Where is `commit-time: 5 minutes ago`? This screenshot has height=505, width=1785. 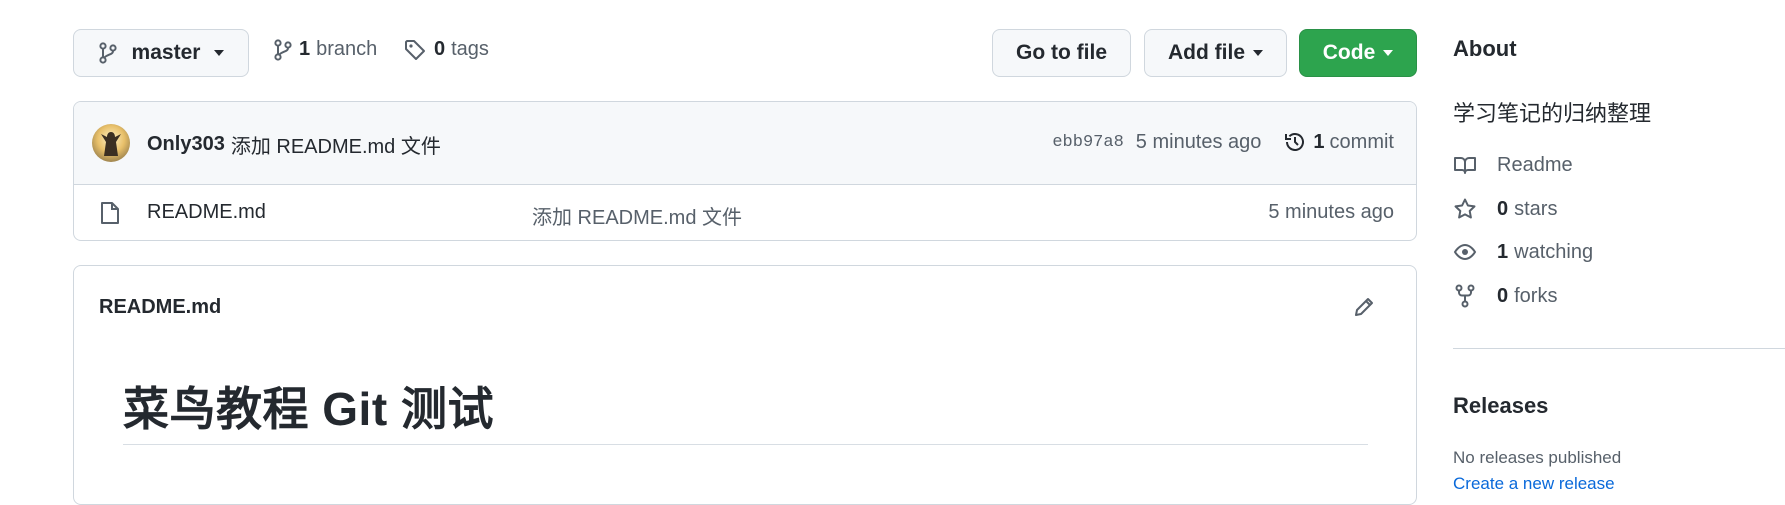 commit-time: 5 minutes ago is located at coordinates (1198, 141).